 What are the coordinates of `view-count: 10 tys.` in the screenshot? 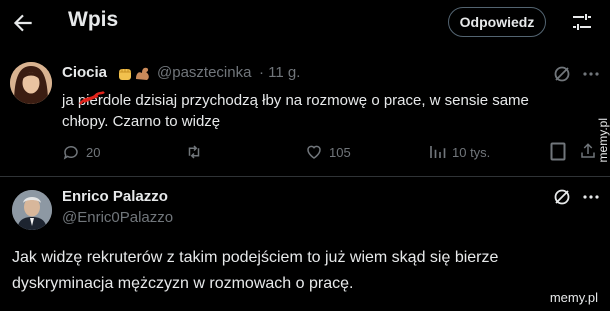 It's located at (471, 152).